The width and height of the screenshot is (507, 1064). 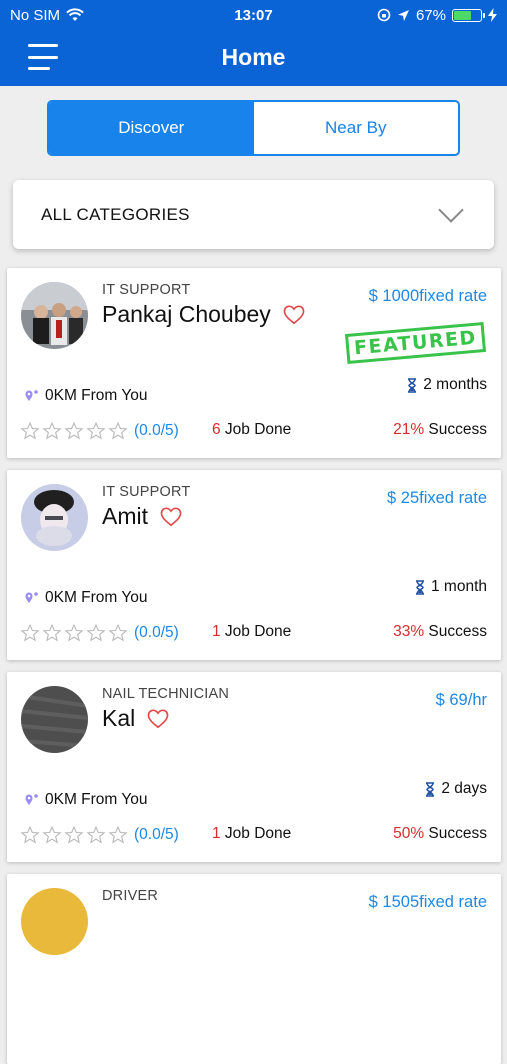 I want to click on provider-name: Pankaj Choubey, so click(x=203, y=314).